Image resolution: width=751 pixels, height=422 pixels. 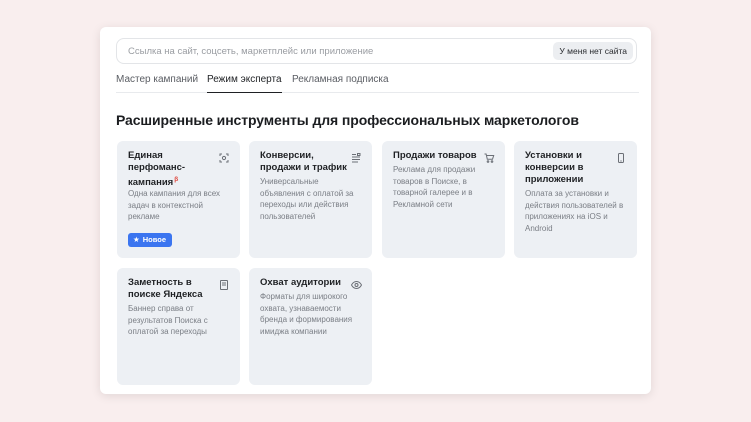 What do you see at coordinates (340, 83) in the screenshot?
I see `tab-ad-subscription: Рекламная подписка` at bounding box center [340, 83].